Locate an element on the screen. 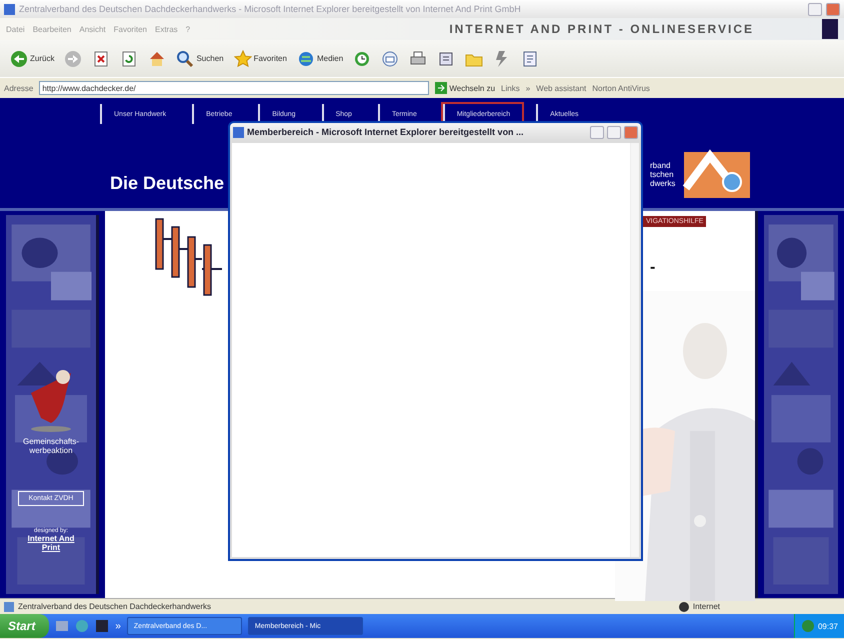 This screenshot has height=639, width=844. brand-title: INTERNET AND PRINT - ONLINESERVICE is located at coordinates (601, 29).